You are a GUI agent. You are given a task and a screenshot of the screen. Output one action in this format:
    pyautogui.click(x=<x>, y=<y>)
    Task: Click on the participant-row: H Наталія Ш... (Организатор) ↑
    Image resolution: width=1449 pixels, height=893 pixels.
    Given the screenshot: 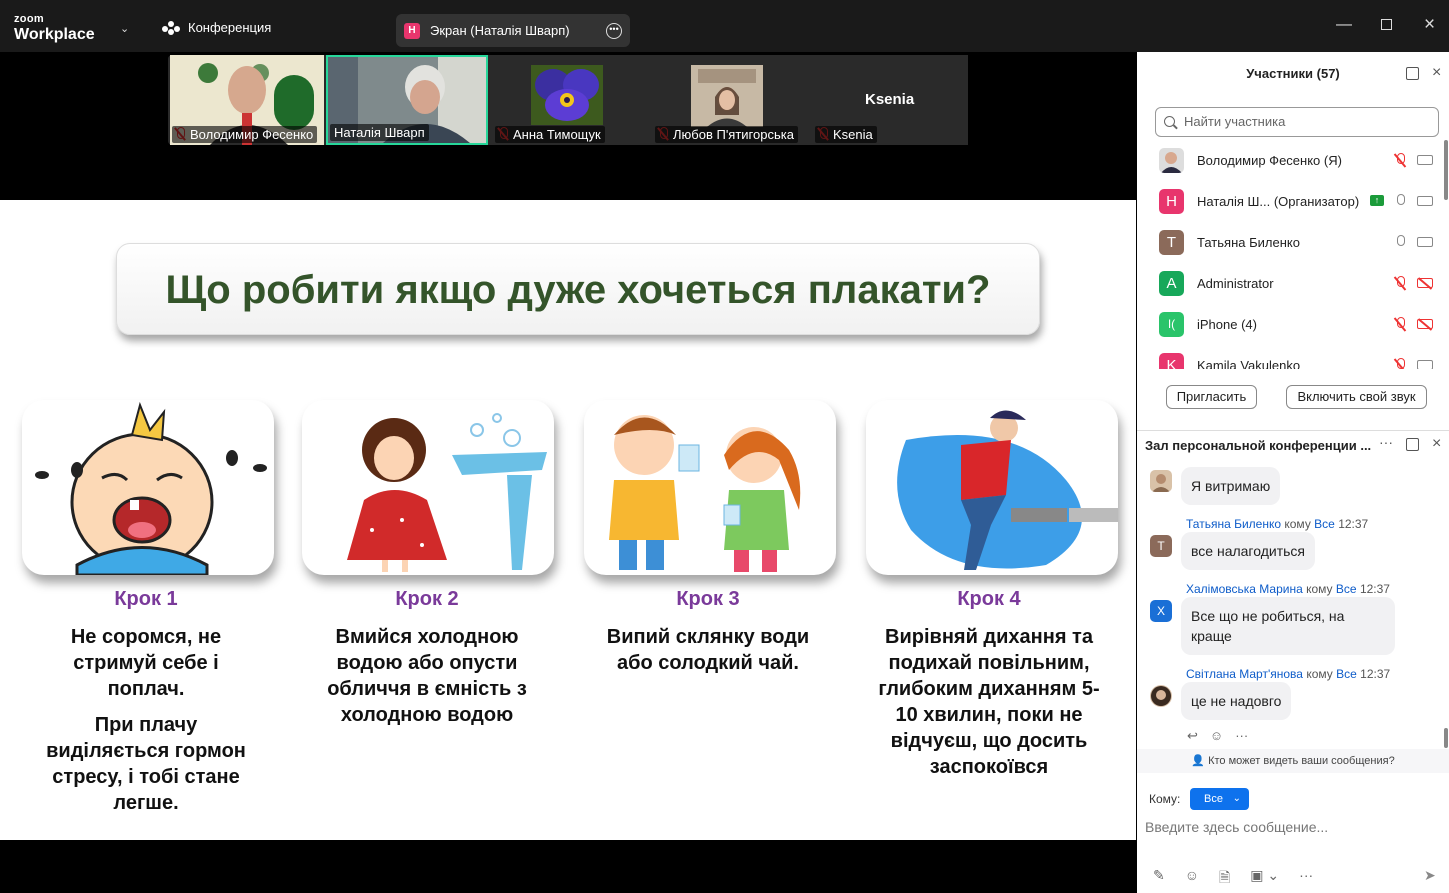 What is the action you would take?
    pyautogui.click(x=1293, y=201)
    